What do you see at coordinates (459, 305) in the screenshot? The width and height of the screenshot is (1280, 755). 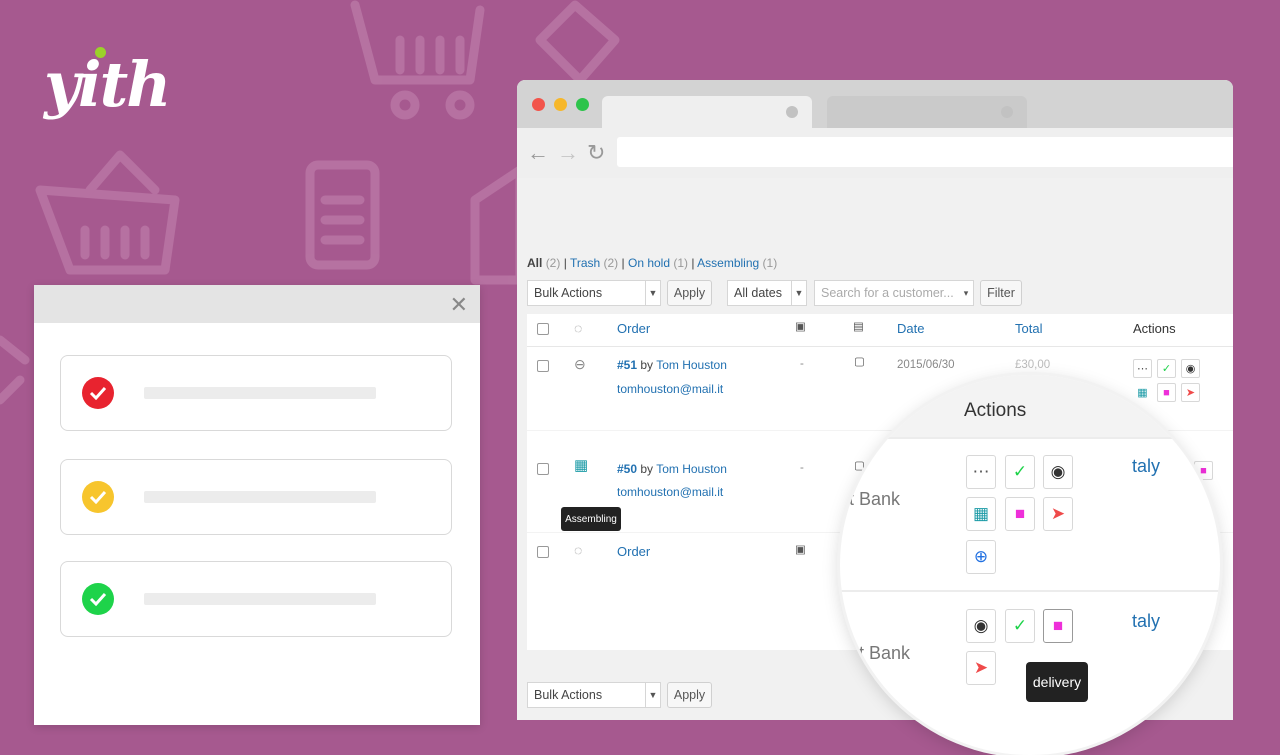 I see `close-icon: ✕` at bounding box center [459, 305].